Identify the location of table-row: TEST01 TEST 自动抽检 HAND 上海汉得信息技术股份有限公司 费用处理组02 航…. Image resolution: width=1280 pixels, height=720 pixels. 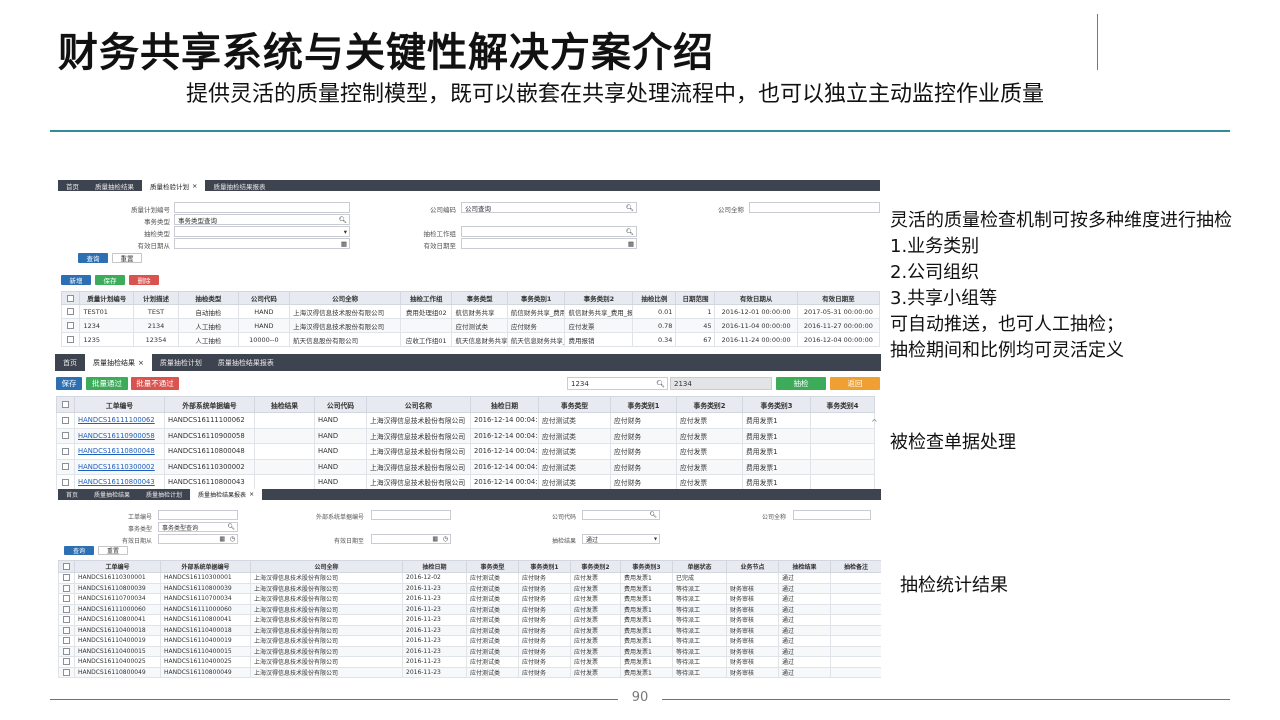
(470, 311).